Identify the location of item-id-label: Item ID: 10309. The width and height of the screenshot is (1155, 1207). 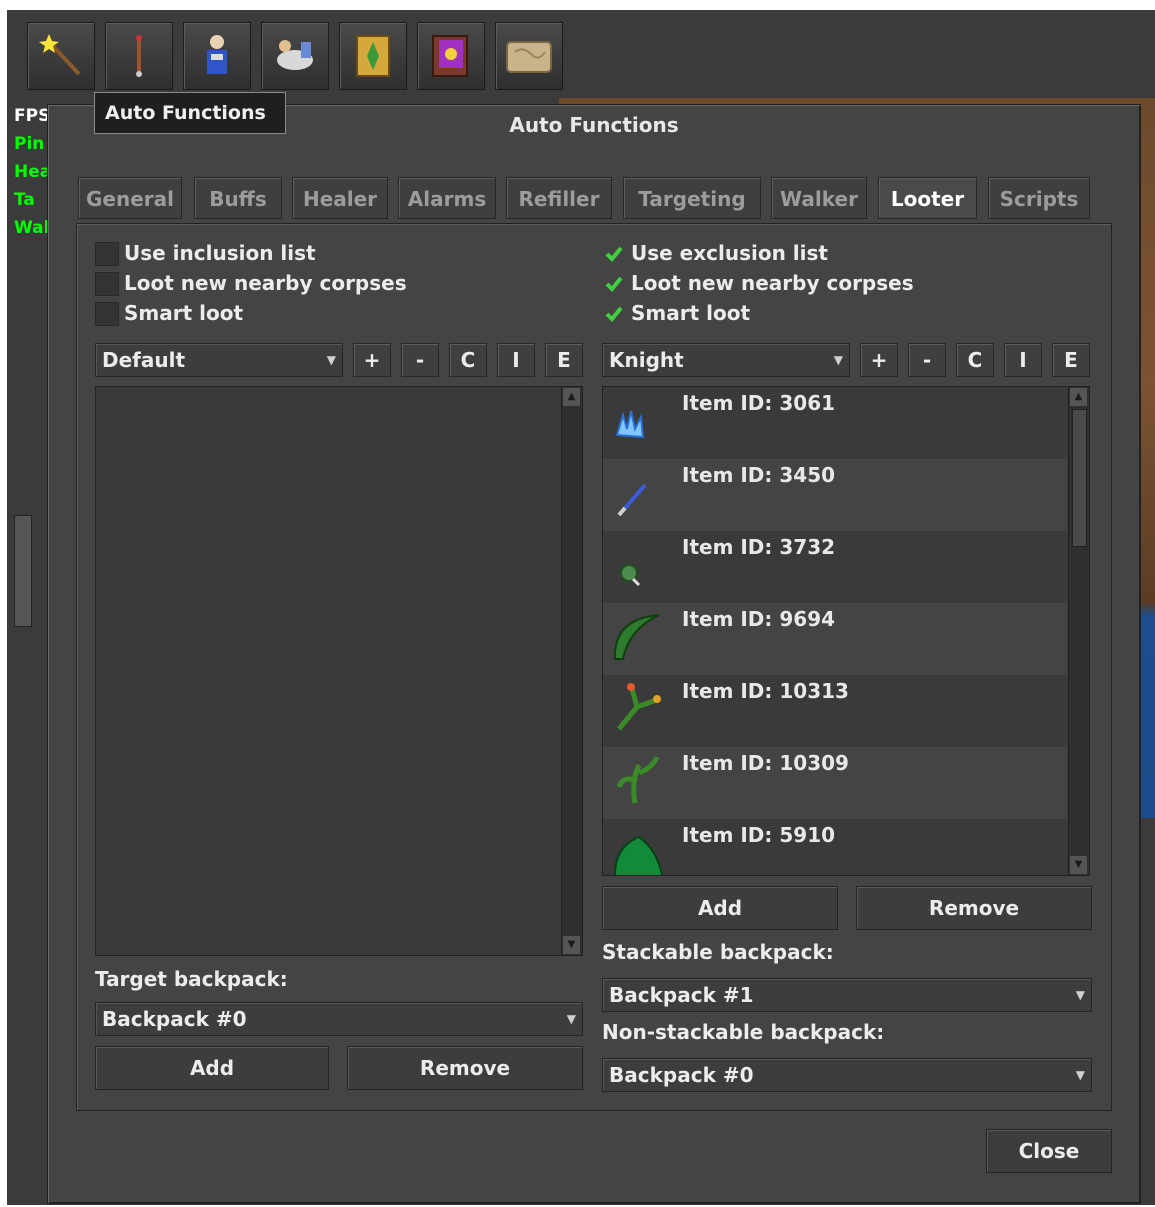
(765, 763).